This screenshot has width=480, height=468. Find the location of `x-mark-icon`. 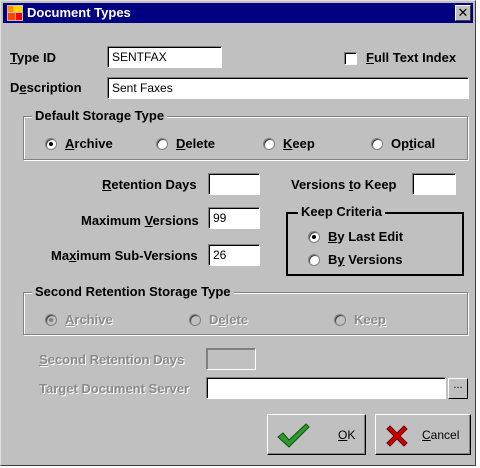

x-mark-icon is located at coordinates (397, 438).